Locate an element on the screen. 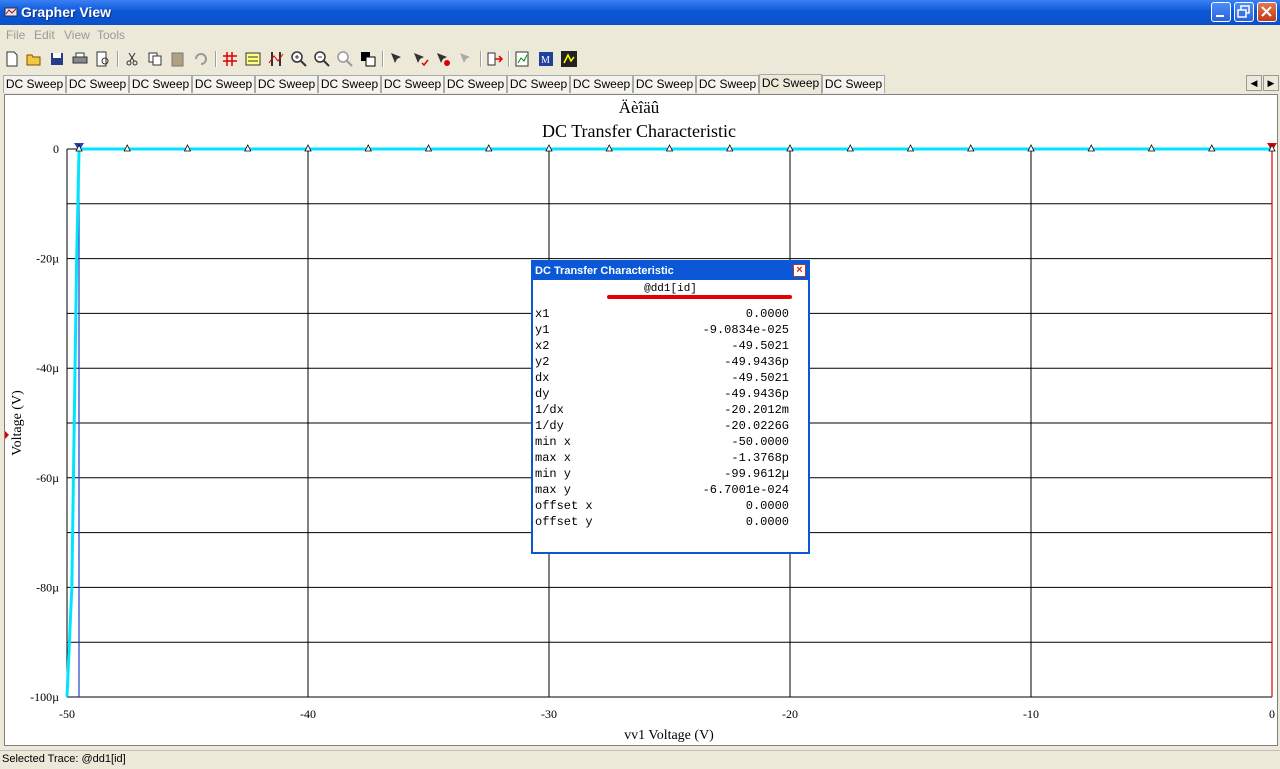 The width and height of the screenshot is (1280, 769). arrow-right-icon: ▶ is located at coordinates (1271, 83).